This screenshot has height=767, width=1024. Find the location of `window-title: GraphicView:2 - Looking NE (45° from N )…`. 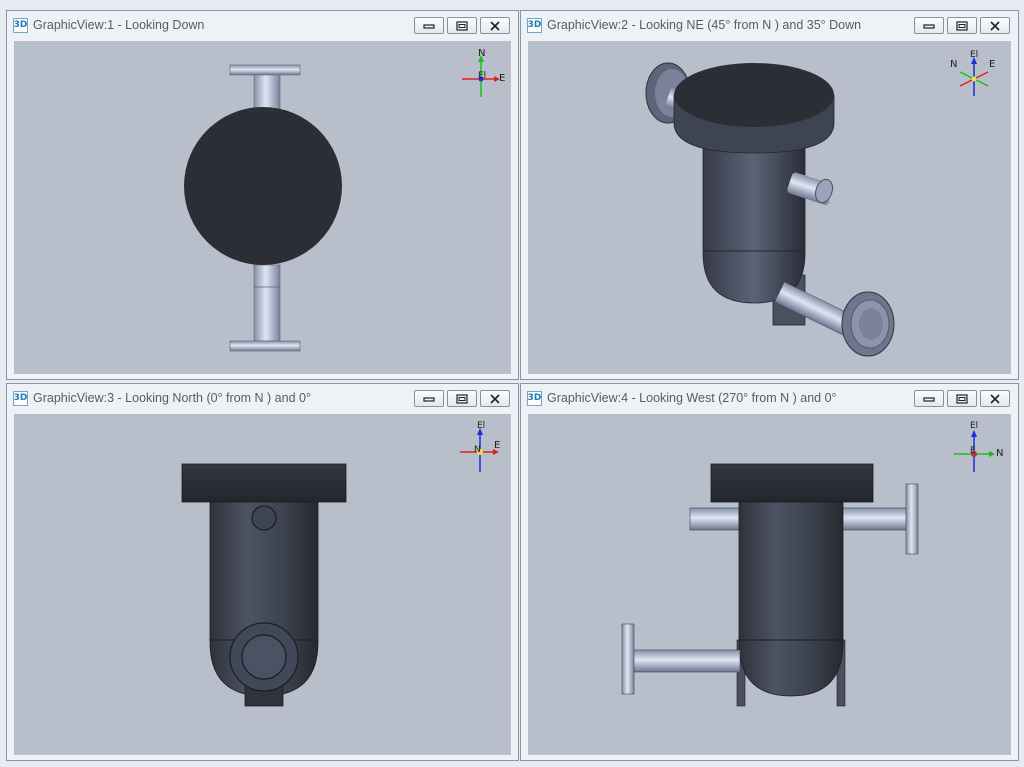

window-title: GraphicView:2 - Looking NE (45° from N )… is located at coordinates (704, 25).